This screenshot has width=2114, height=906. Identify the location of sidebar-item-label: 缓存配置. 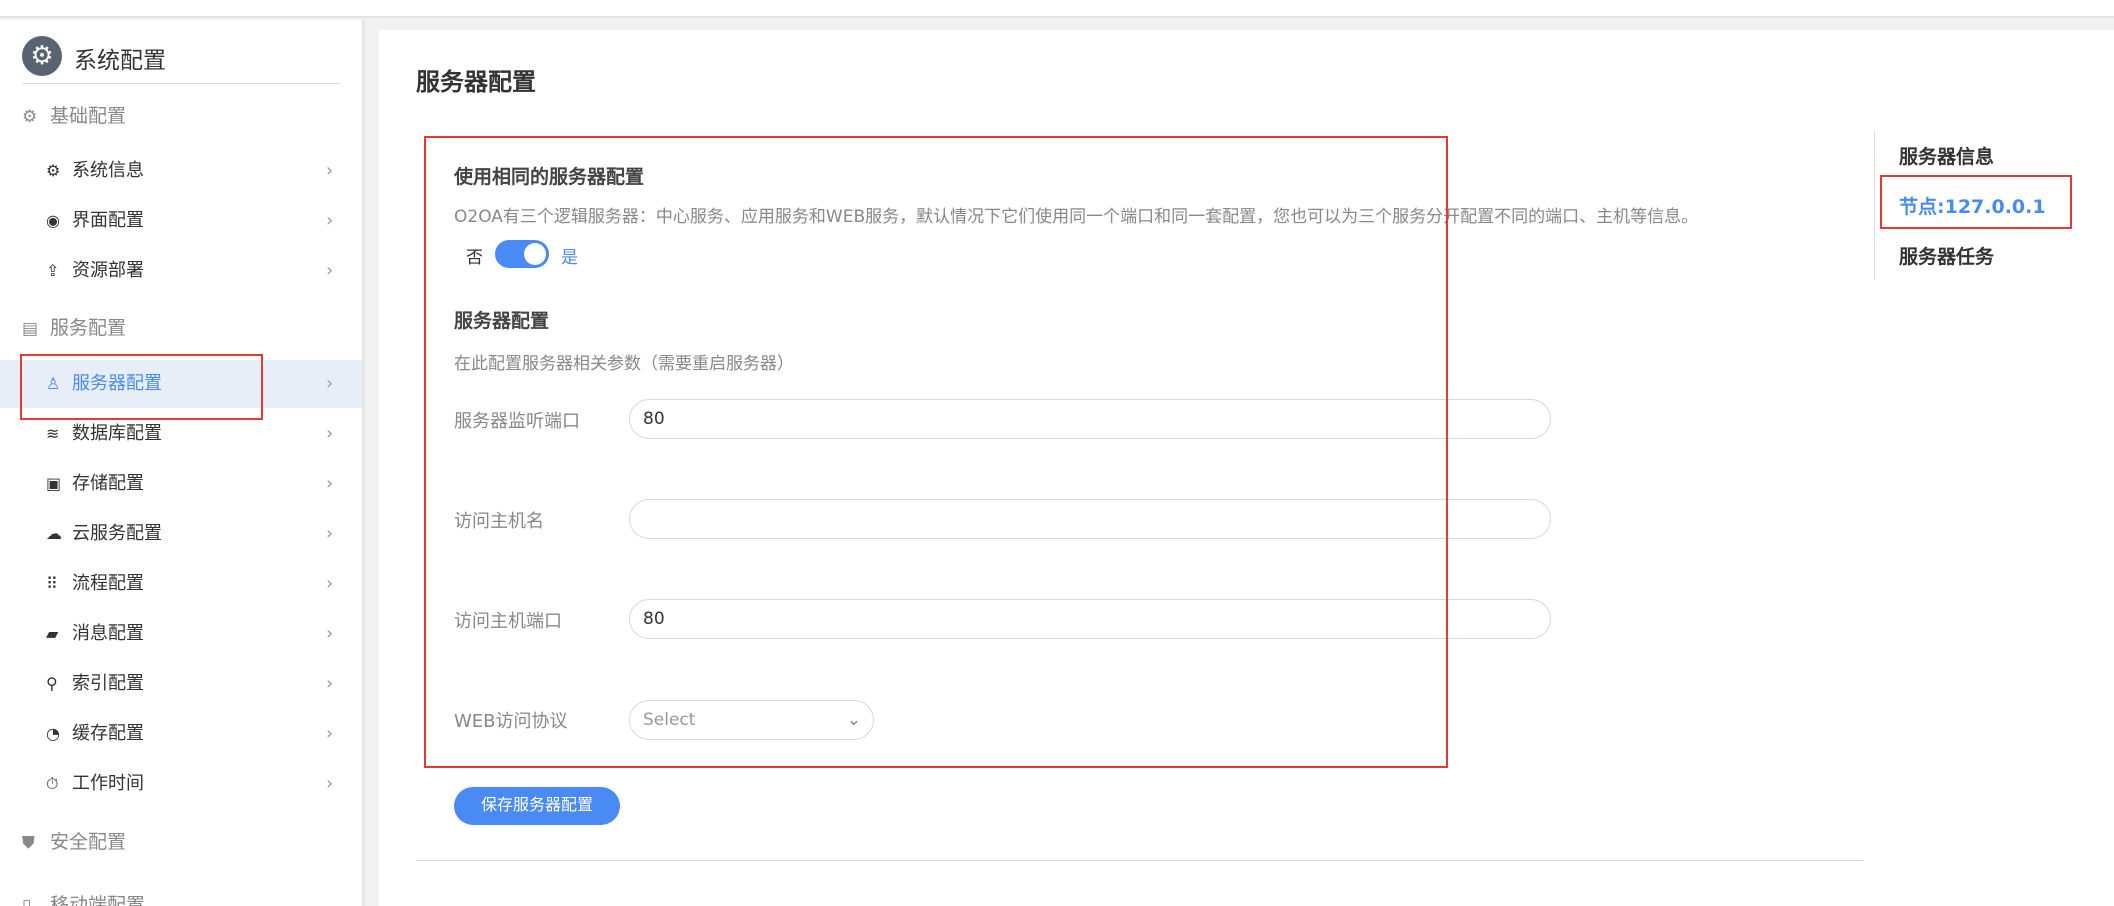
(108, 733).